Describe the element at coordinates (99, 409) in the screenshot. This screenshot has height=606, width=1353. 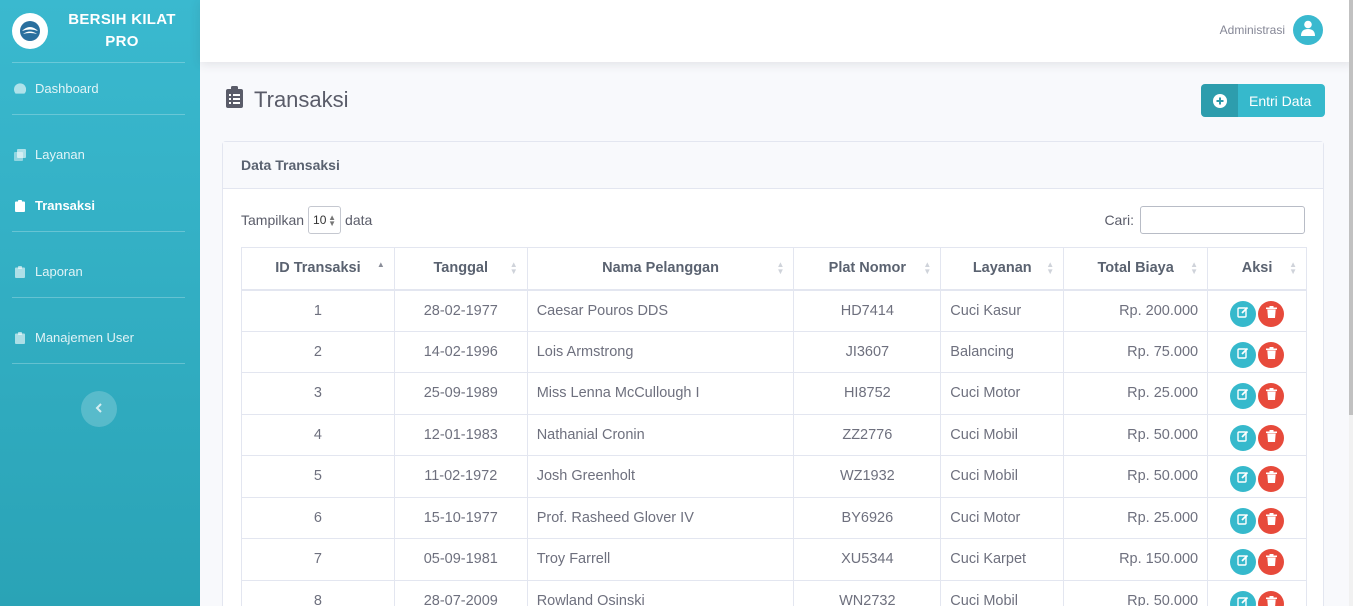
I see `sidebar-toggle-button` at that location.